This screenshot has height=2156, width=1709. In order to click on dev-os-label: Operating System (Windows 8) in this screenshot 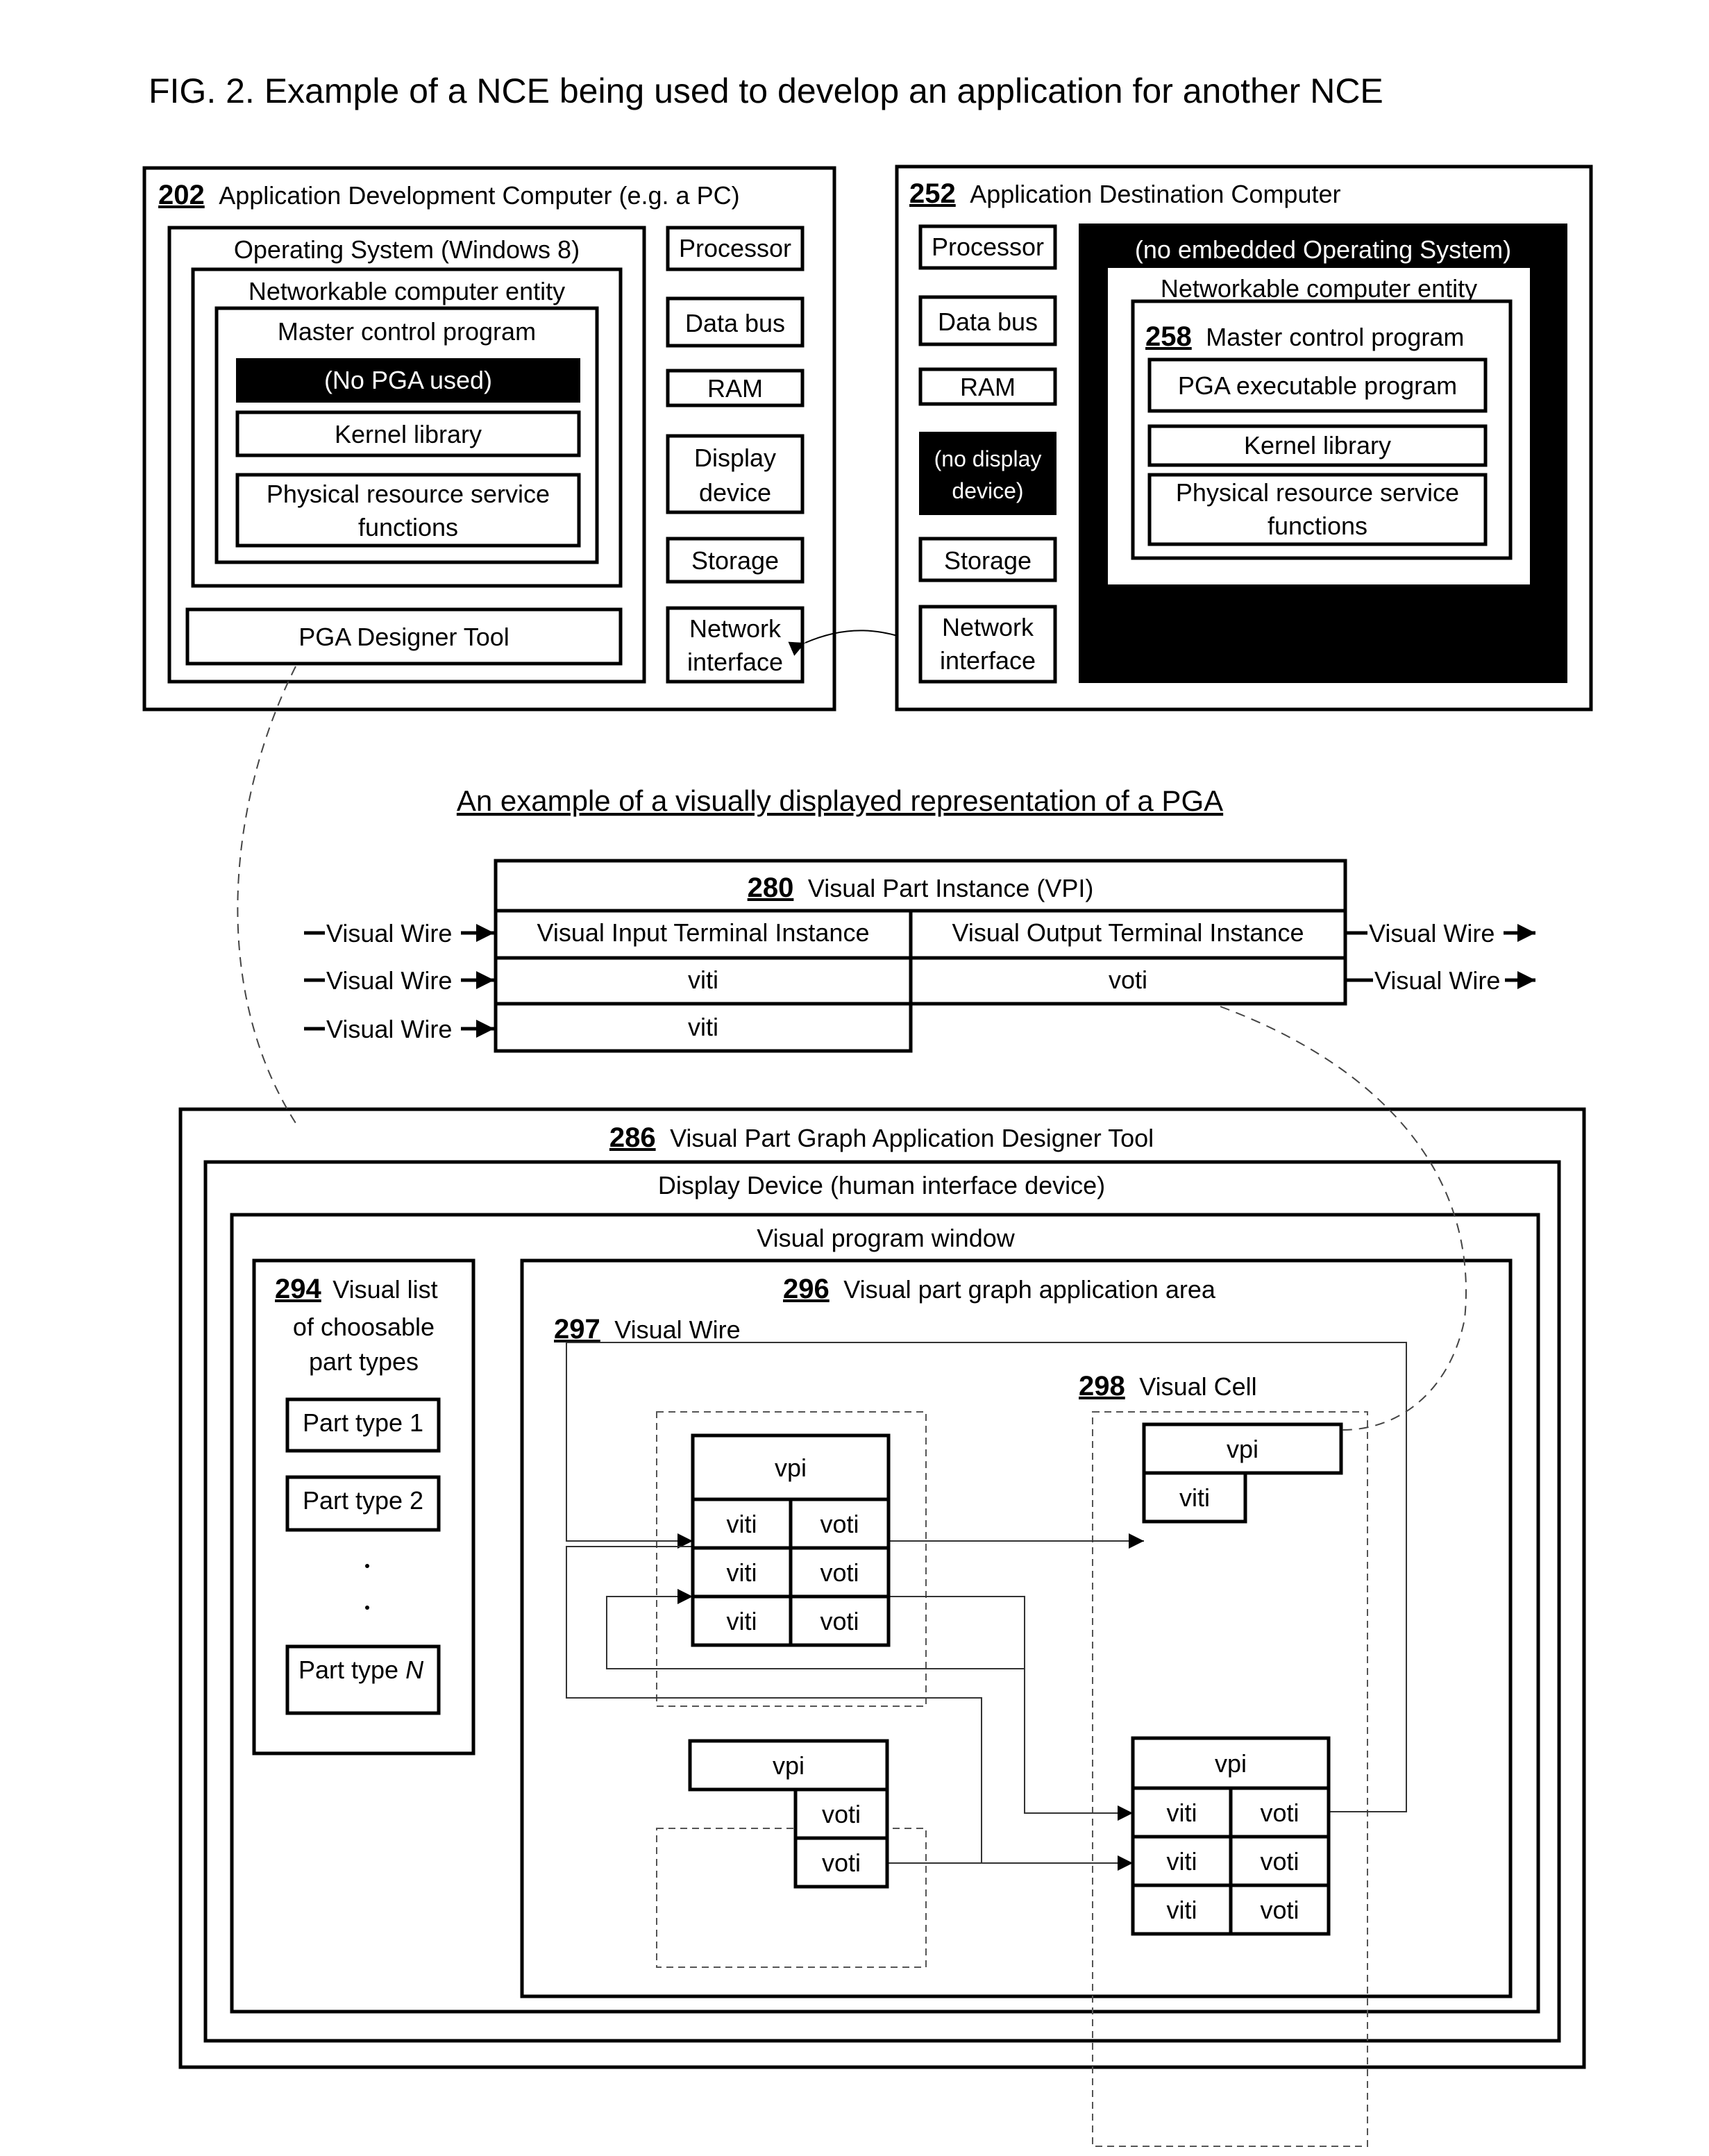, I will do `click(407, 250)`.